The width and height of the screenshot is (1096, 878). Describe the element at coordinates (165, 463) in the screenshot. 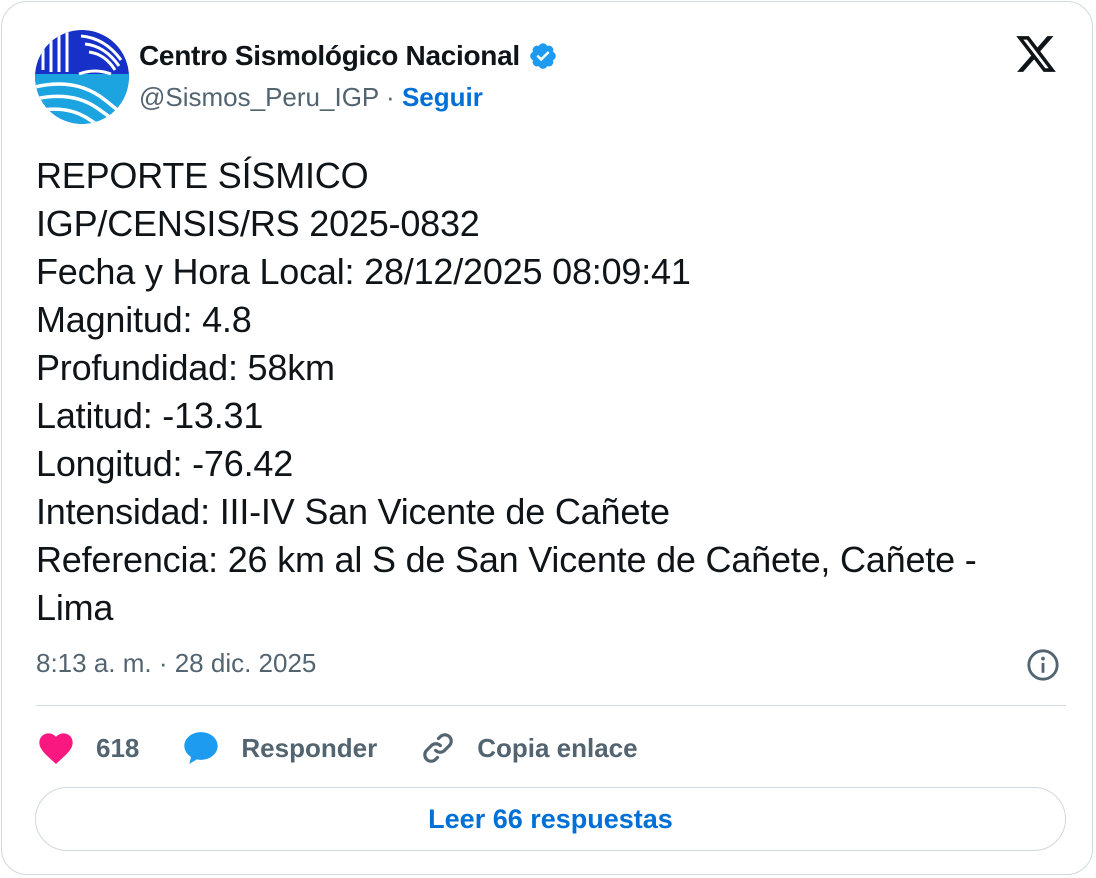

I see `post-line-longitude: Longitud: -76.42` at that location.